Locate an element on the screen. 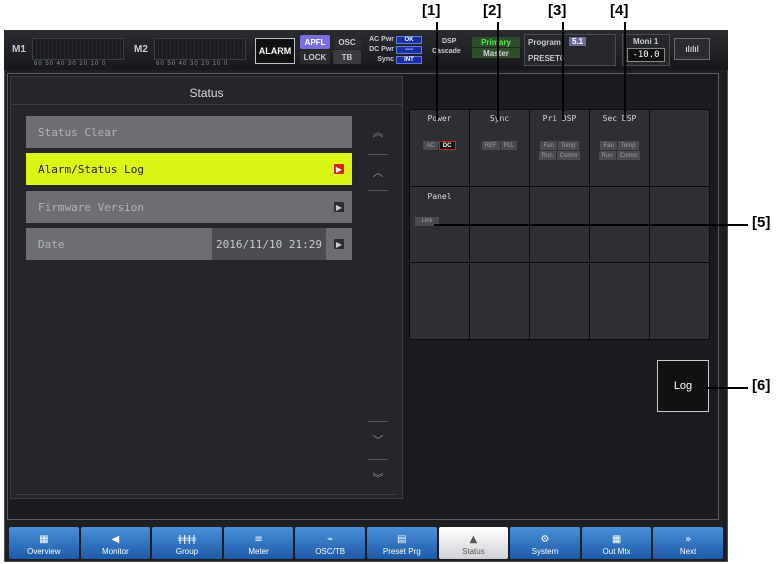 This screenshot has height=564, width=780. nav-overview: ▦ Overview is located at coordinates (44, 543).